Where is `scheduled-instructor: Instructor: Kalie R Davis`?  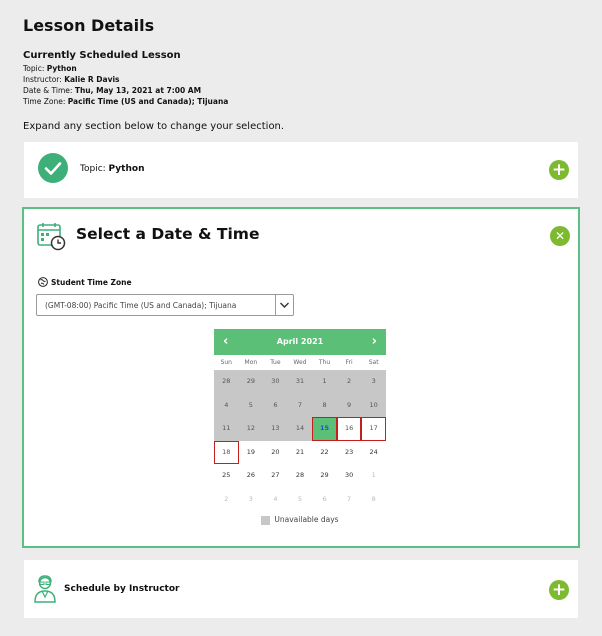
scheduled-instructor: Instructor: Kalie R Davis is located at coordinates (71, 79).